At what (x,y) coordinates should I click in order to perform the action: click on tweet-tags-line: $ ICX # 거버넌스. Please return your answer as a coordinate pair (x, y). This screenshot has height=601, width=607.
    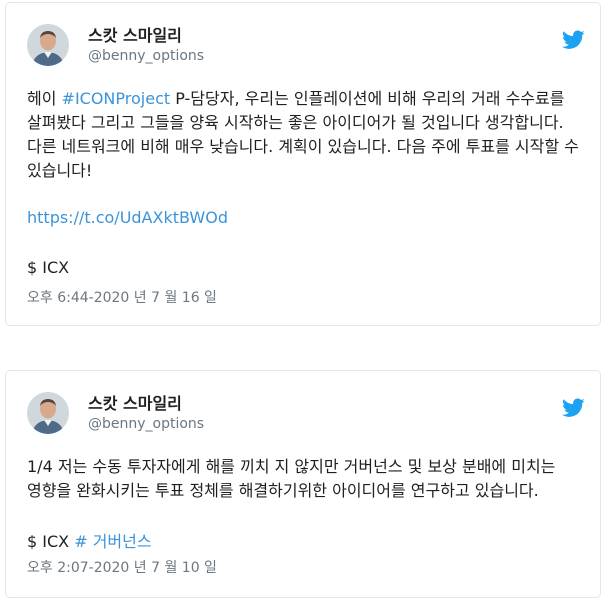
    Looking at the image, I should click on (89, 540).